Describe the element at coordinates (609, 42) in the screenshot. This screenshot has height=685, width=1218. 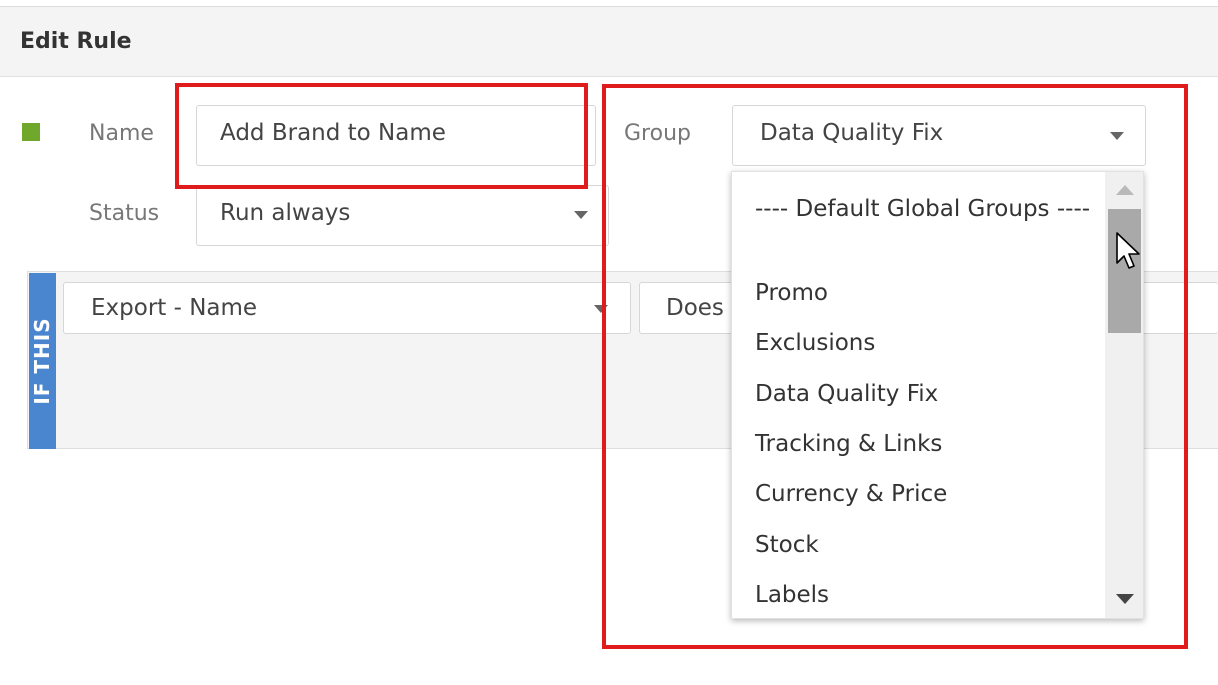
I see `page-header: Edit Rule` at that location.